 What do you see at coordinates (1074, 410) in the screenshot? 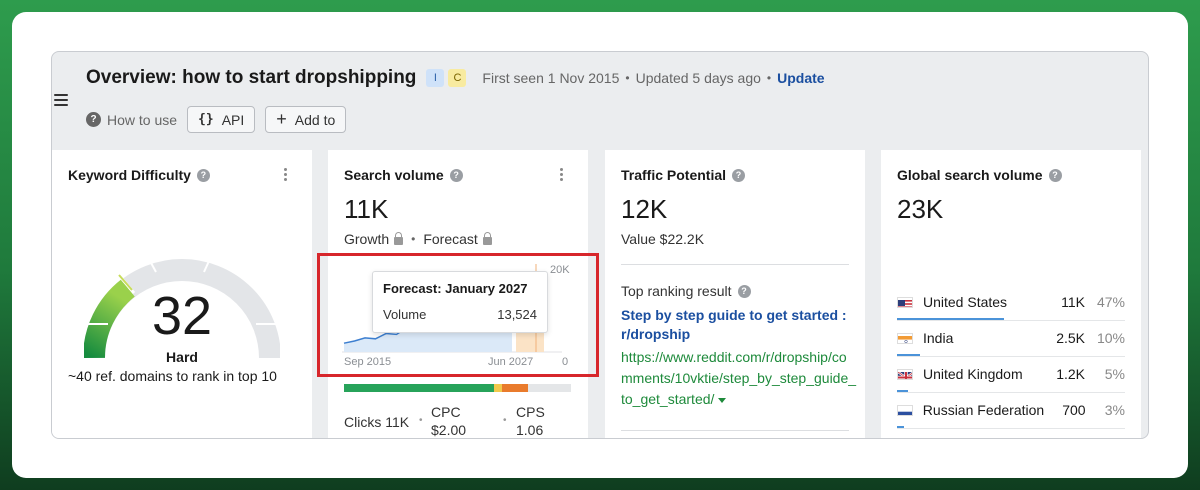
I see `country-volume: 700` at bounding box center [1074, 410].